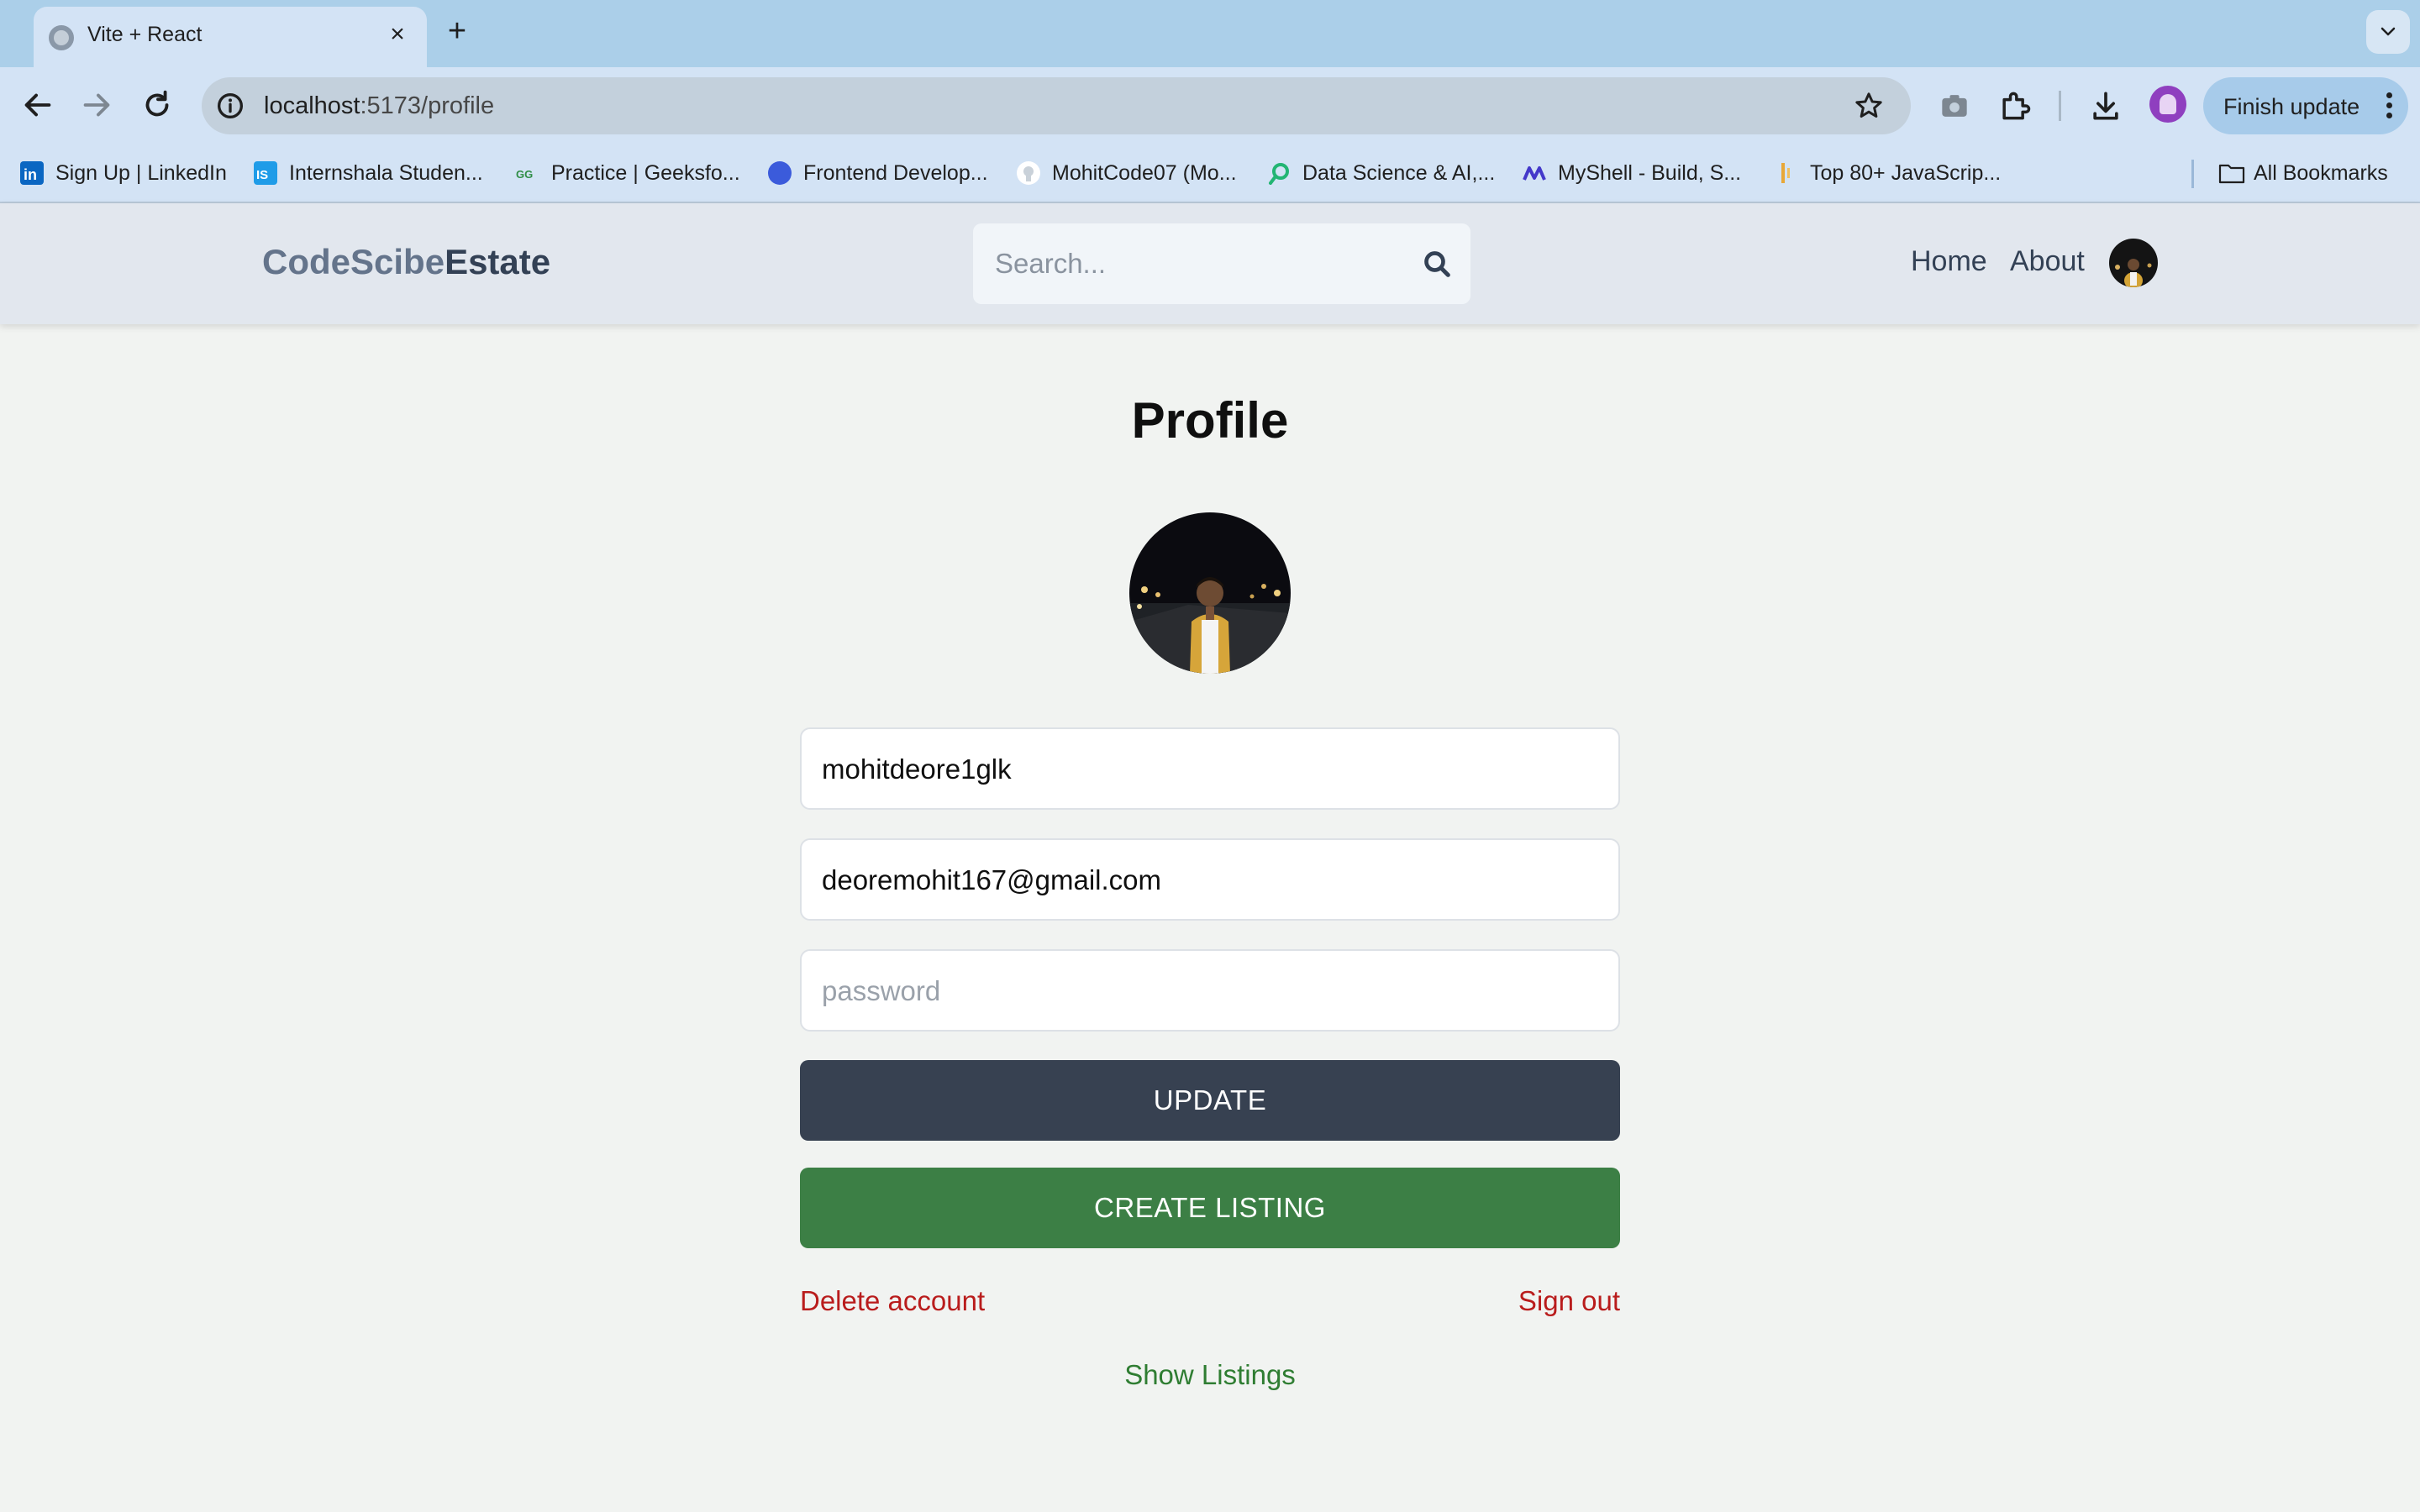 The height and width of the screenshot is (1512, 2420). What do you see at coordinates (2047, 261) in the screenshot?
I see `nav-about-link: About` at bounding box center [2047, 261].